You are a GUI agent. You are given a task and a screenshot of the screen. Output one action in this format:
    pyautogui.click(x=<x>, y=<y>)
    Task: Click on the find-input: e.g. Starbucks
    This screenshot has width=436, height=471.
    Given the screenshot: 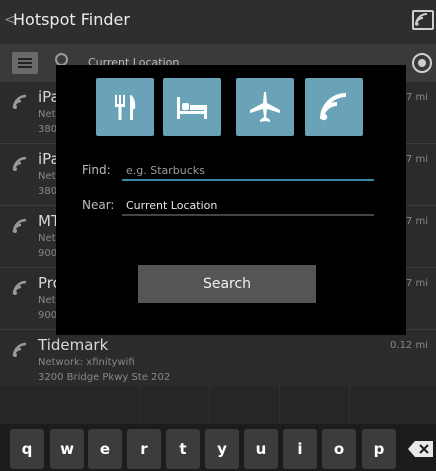 What is the action you would take?
    pyautogui.click(x=248, y=171)
    